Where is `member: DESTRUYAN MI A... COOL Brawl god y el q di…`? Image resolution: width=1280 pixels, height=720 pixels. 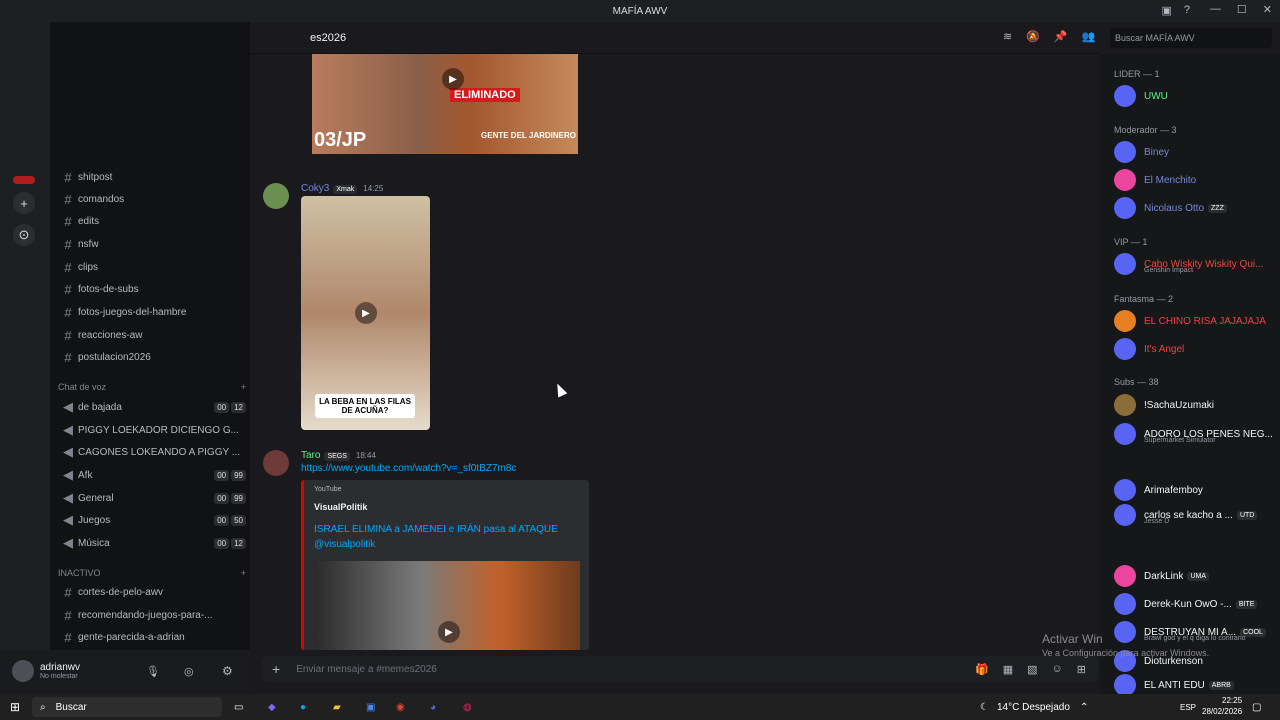
member: DESTRUYAN MI A... COOL Brawl god y el q di… is located at coordinates (1194, 632).